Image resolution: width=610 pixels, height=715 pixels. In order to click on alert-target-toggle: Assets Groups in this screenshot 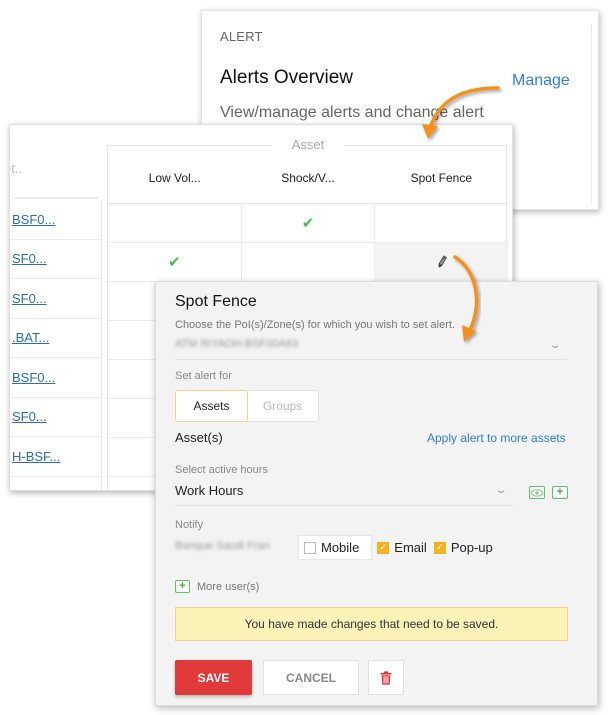, I will do `click(247, 406)`.